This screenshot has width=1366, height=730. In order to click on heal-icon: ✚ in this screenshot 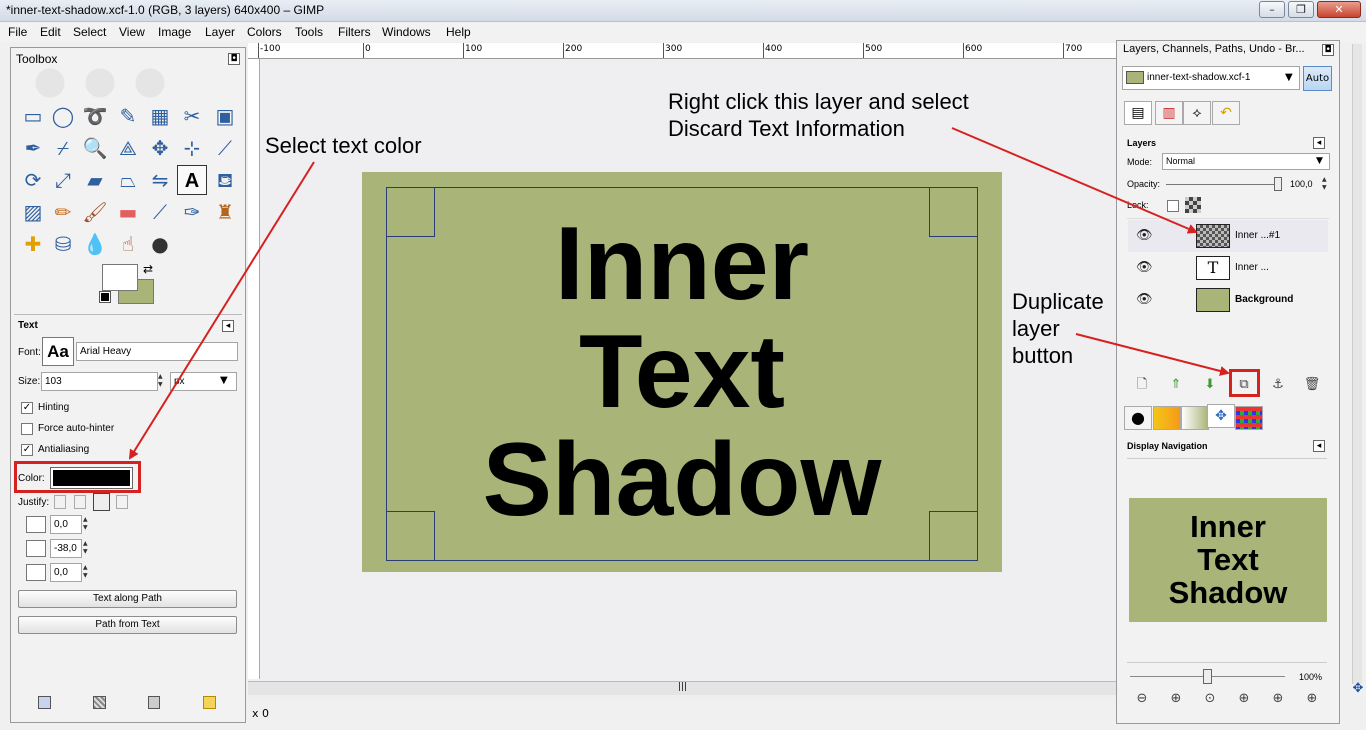, I will do `click(33, 244)`.